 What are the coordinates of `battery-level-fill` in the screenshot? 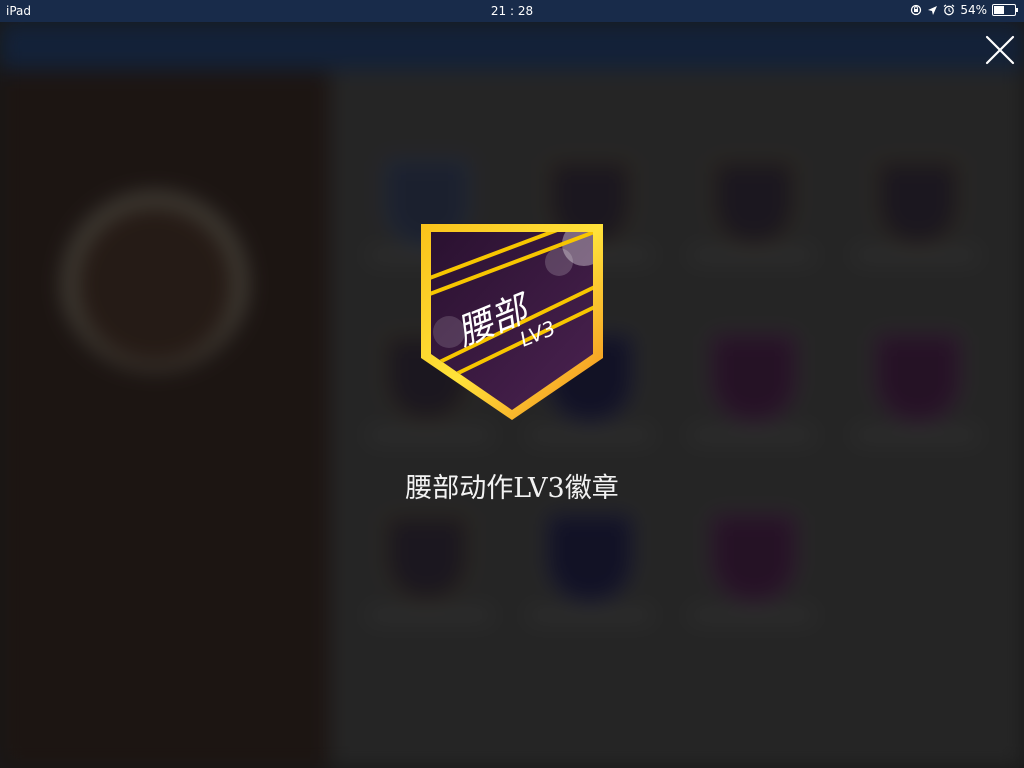 It's located at (999, 10).